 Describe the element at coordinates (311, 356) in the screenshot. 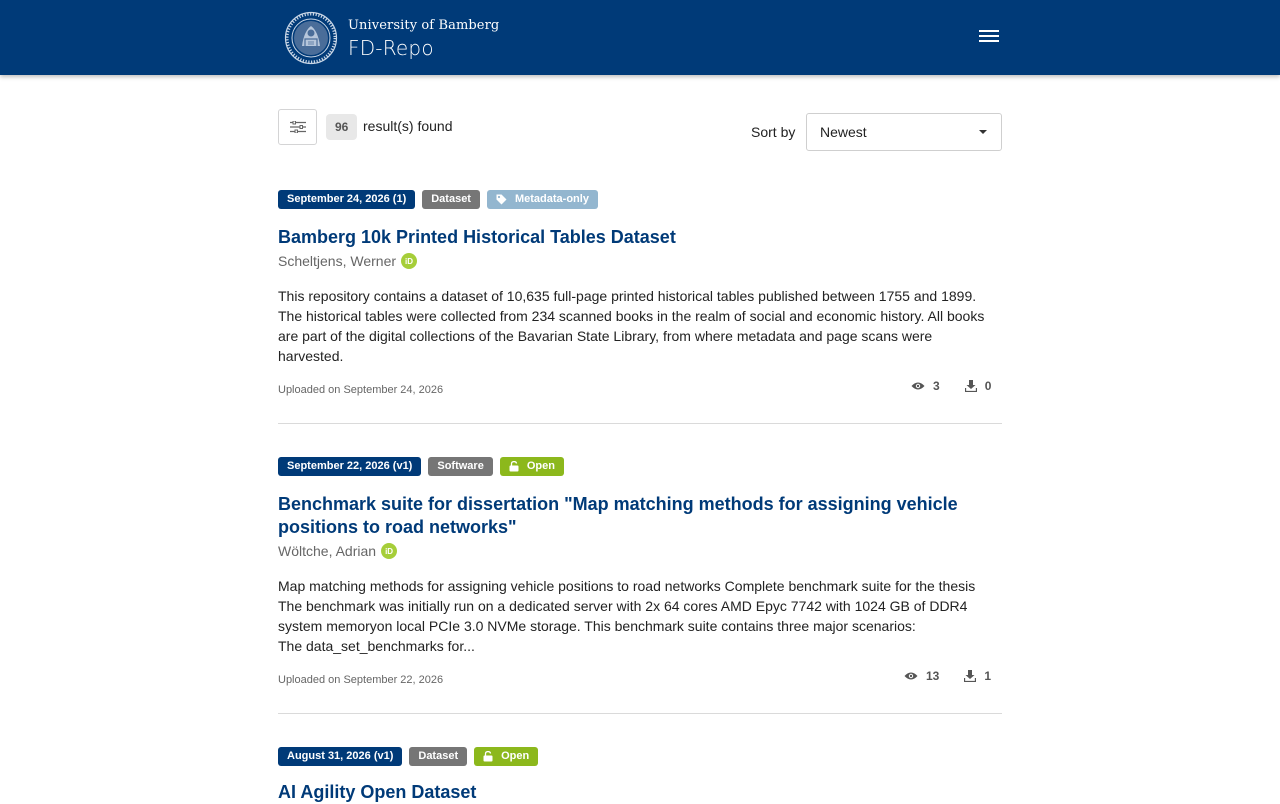

I see `description-line: harvested.` at that location.